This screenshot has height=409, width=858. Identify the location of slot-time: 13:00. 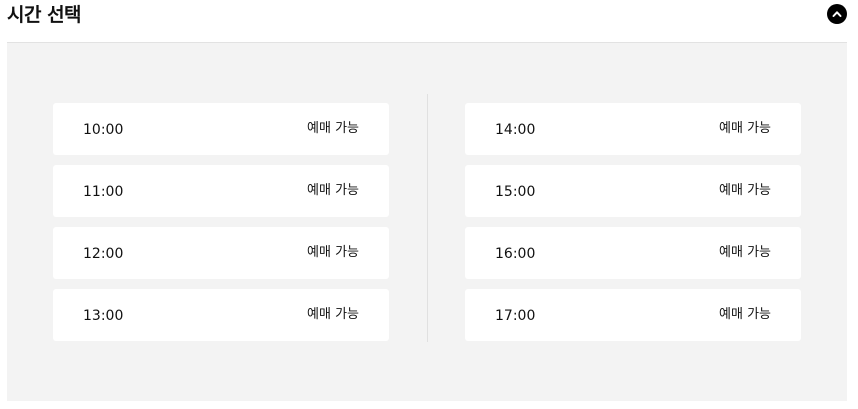
(103, 316).